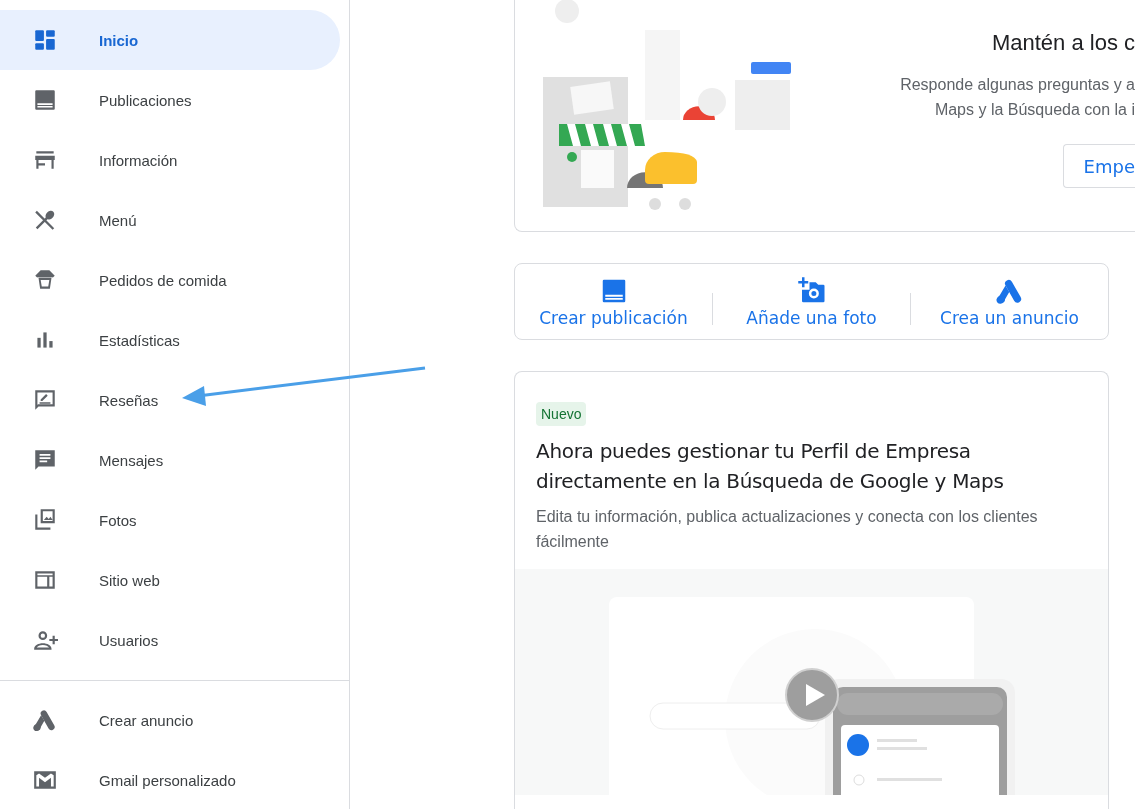  Describe the element at coordinates (45, 100) in the screenshot. I see `article-icon` at that location.